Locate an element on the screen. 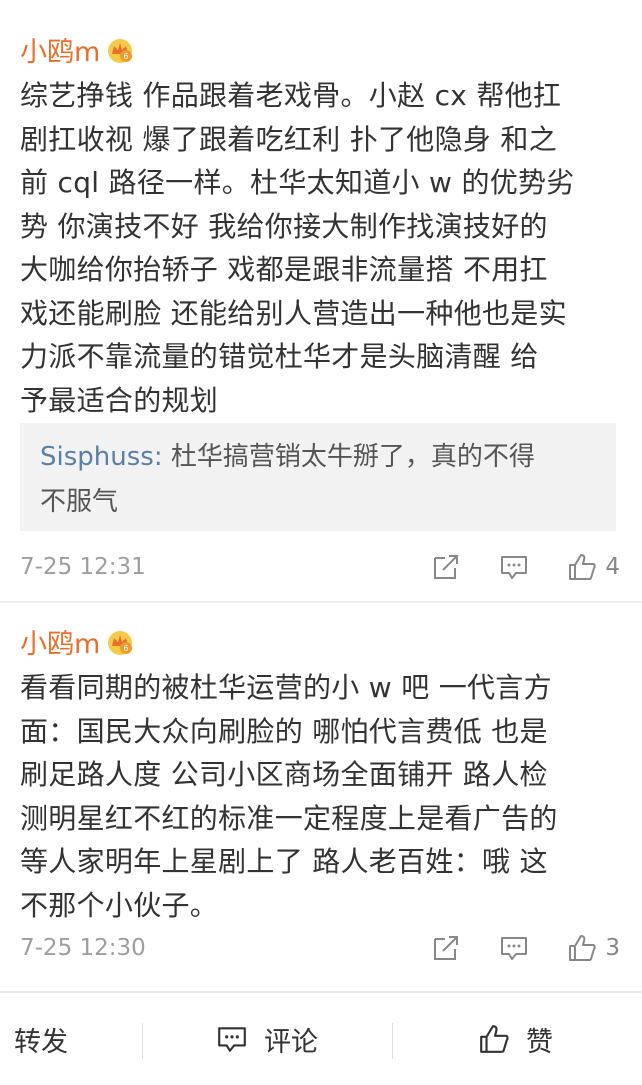  comment-label: 评论 is located at coordinates (291, 1042).